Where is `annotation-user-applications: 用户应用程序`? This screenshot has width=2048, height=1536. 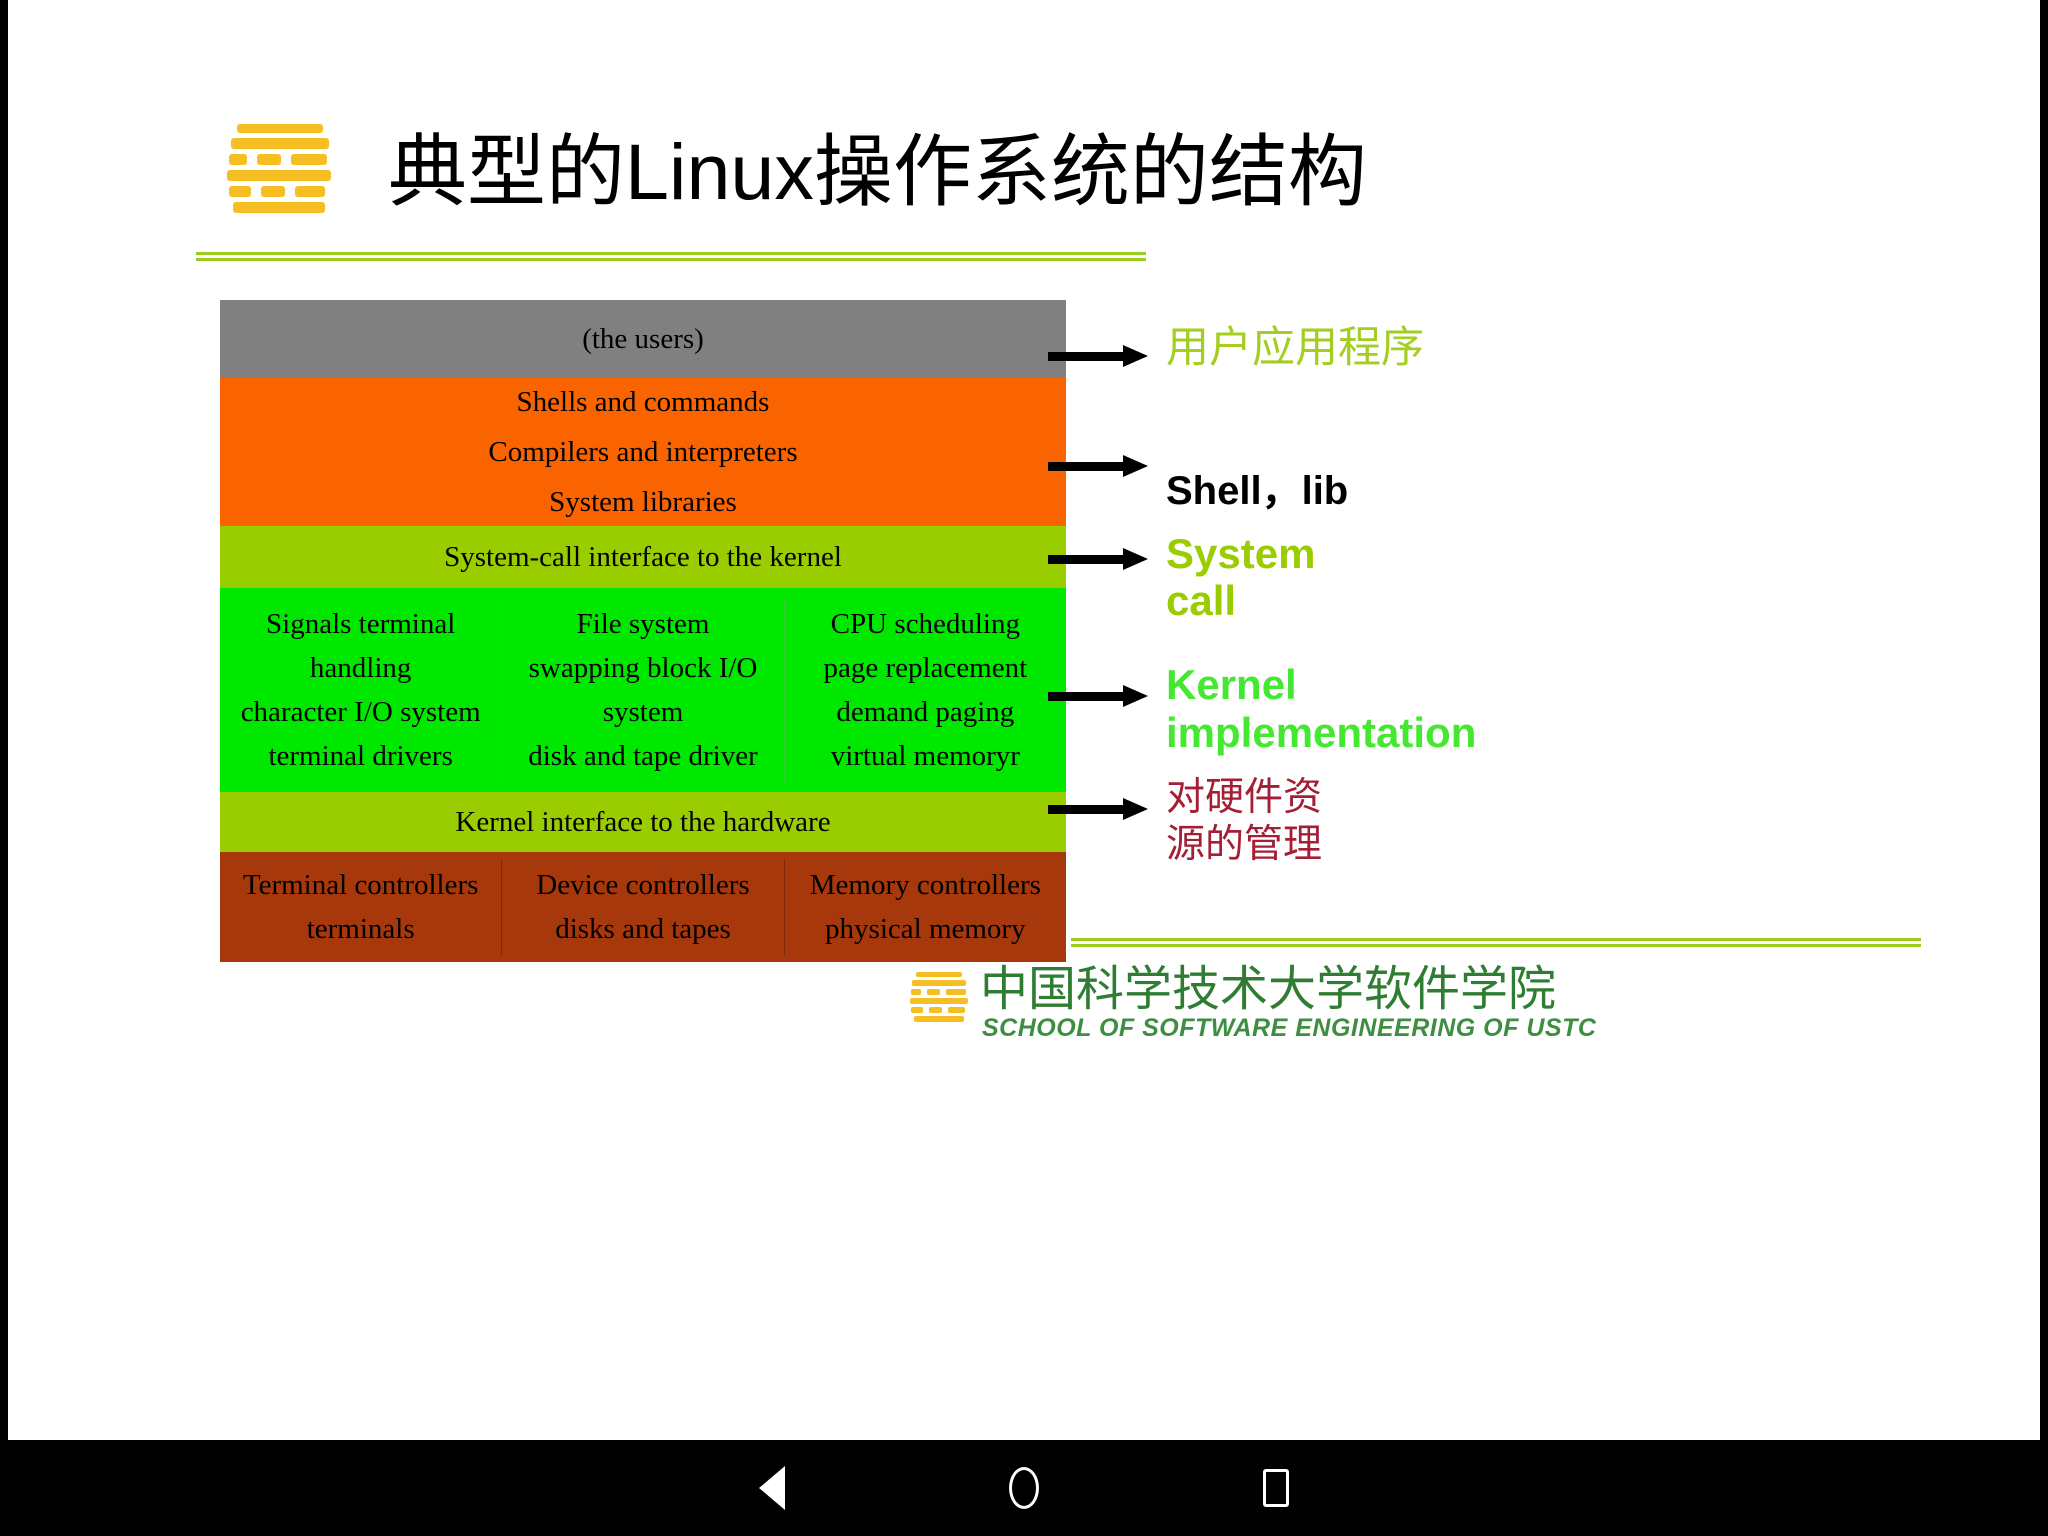
annotation-user-applications: 用户应用程序 is located at coordinates (1236, 350).